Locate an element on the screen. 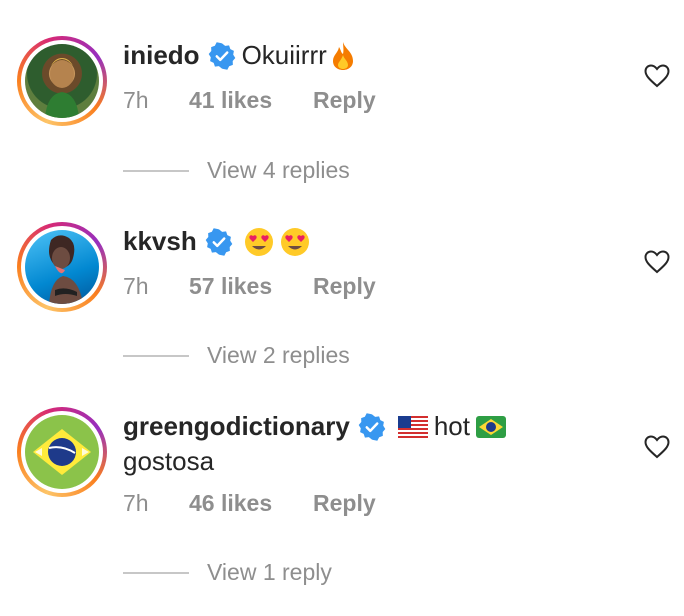 The image size is (684, 616). likes-count: 46 likes is located at coordinates (251, 503).